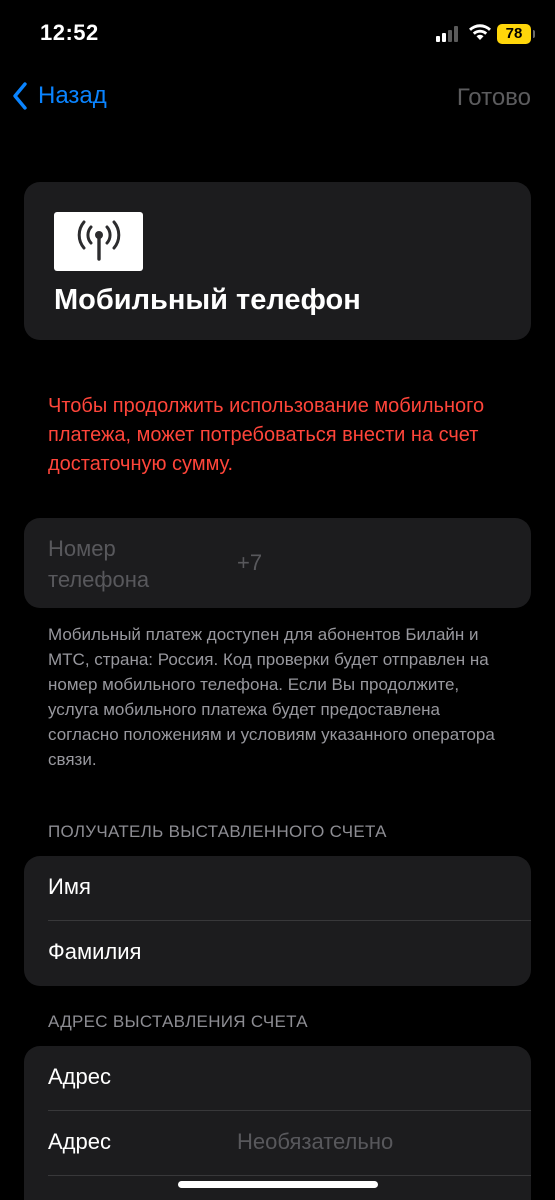 This screenshot has height=1200, width=555. I want to click on first-name-row: Имя, so click(277, 888).